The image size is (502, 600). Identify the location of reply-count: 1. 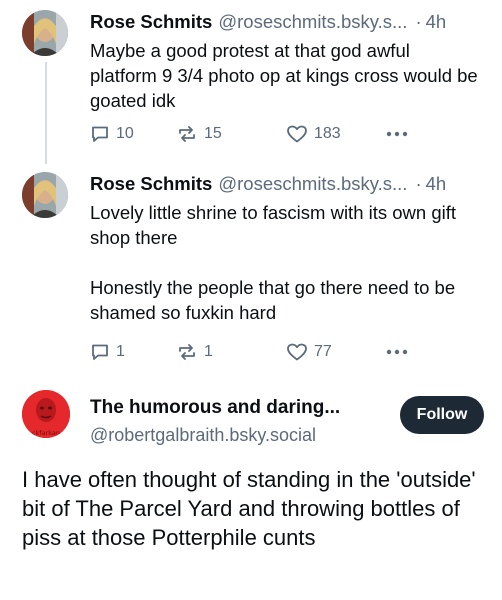
(120, 351).